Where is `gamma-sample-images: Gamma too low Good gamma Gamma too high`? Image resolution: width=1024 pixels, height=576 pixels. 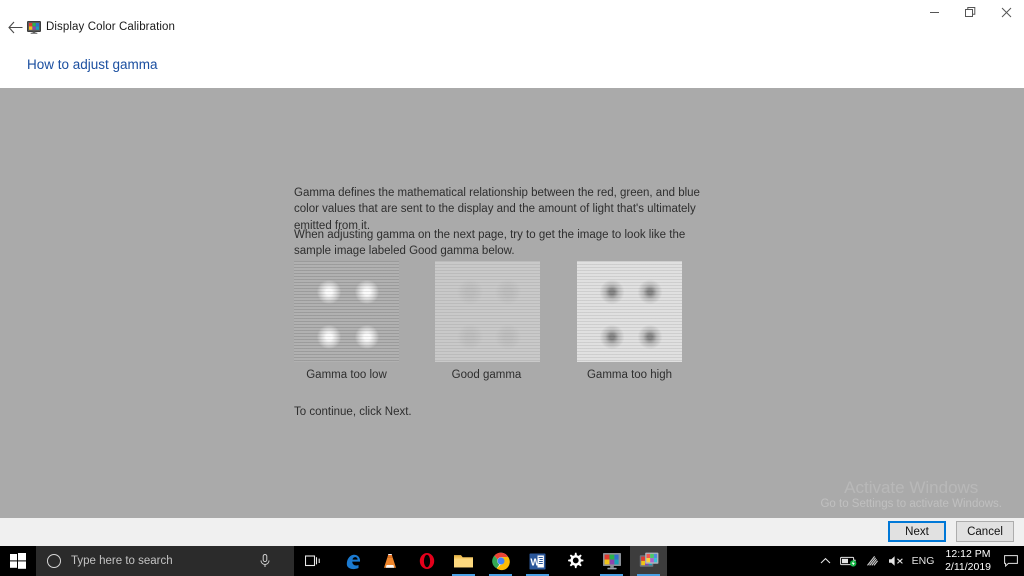
gamma-sample-images: Gamma too low Good gamma Gamma too high is located at coordinates (491, 321).